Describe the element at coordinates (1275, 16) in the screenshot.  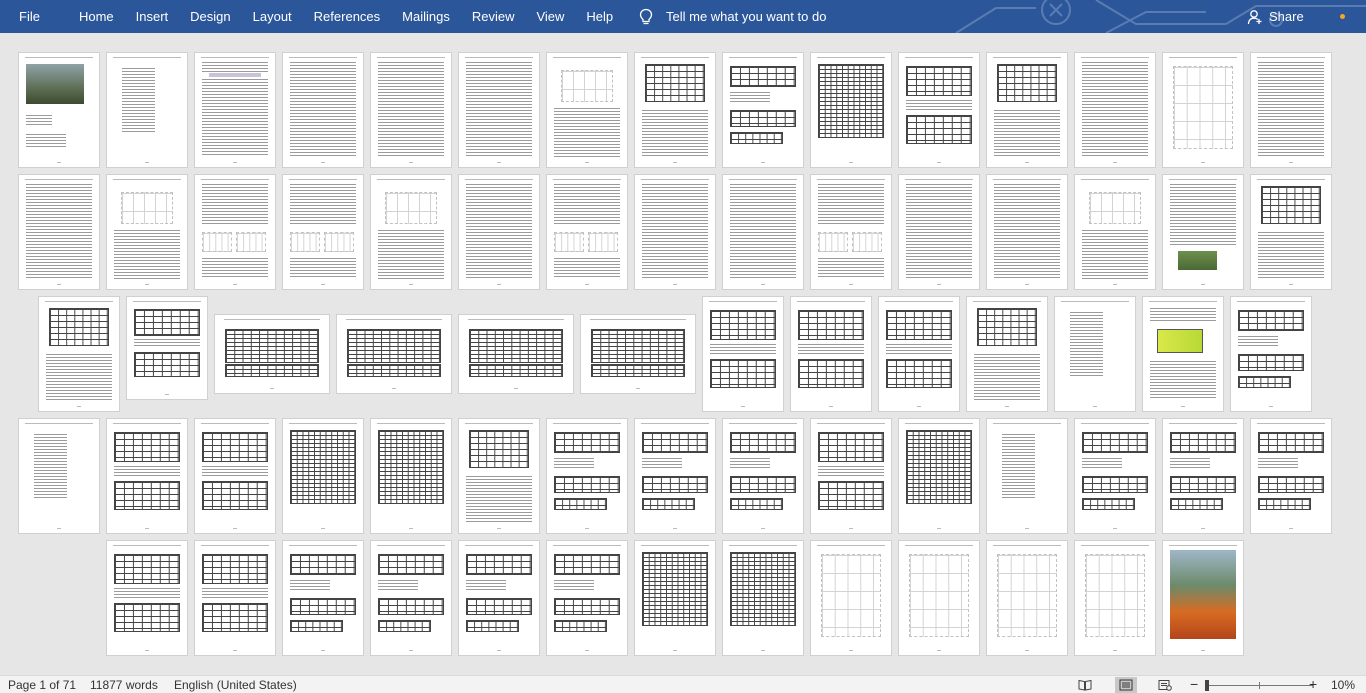
I see `share-button: Share` at that location.